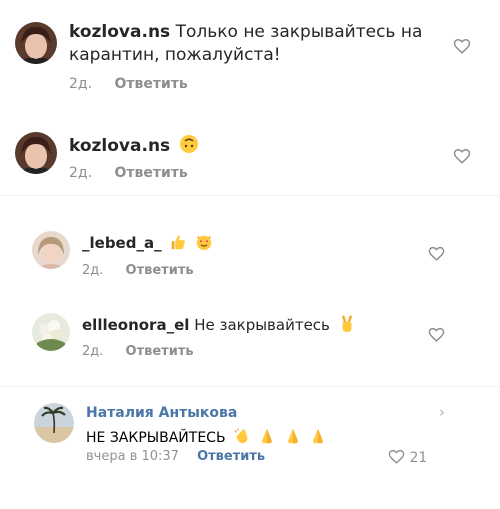 Image resolution: width=500 pixels, height=509 pixels. What do you see at coordinates (132, 456) in the screenshot?
I see `comment-time: вчера в 10:37` at bounding box center [132, 456].